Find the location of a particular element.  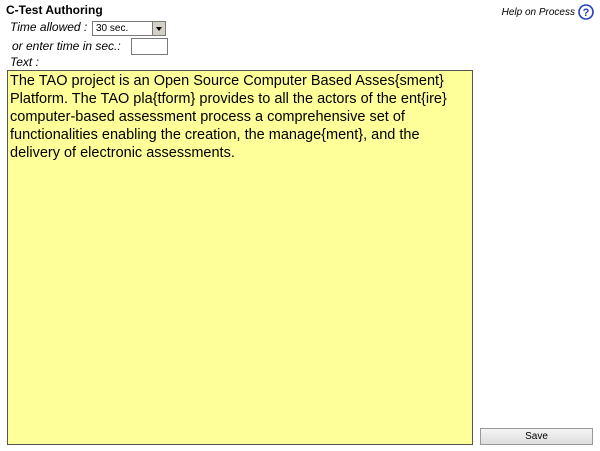

question-circle-icon: ? is located at coordinates (586, 12).